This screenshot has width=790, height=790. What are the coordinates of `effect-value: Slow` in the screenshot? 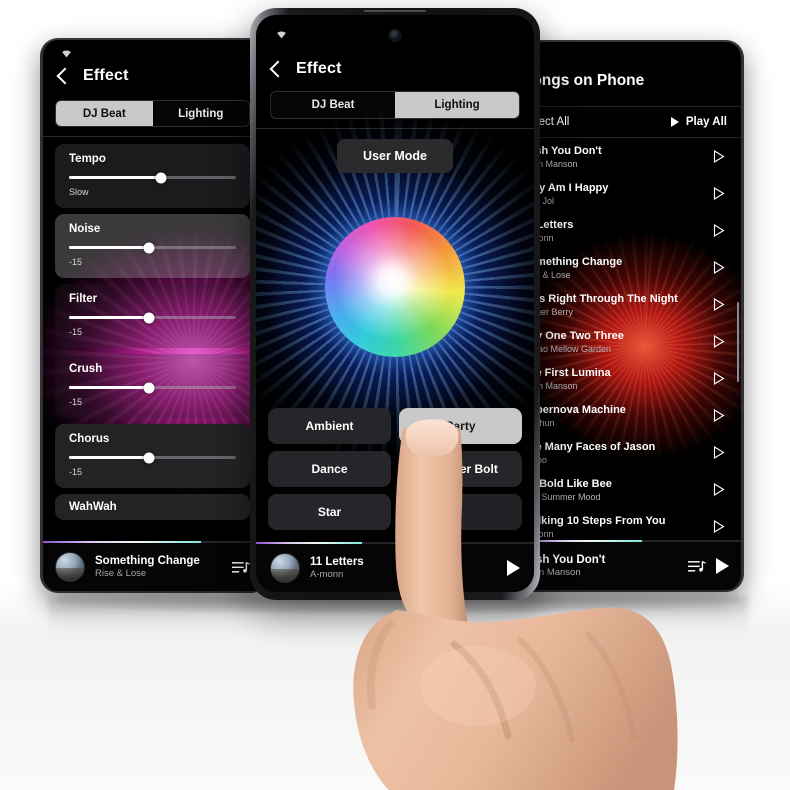 It's located at (79, 192).